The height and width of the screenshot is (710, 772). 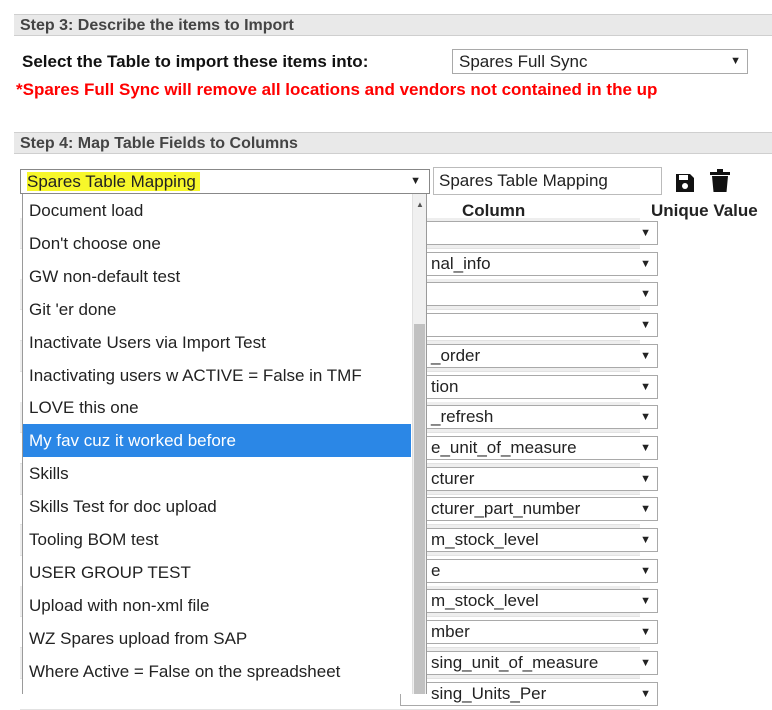 What do you see at coordinates (217, 572) in the screenshot?
I see `dropdown-option: USER GROUP TEST` at bounding box center [217, 572].